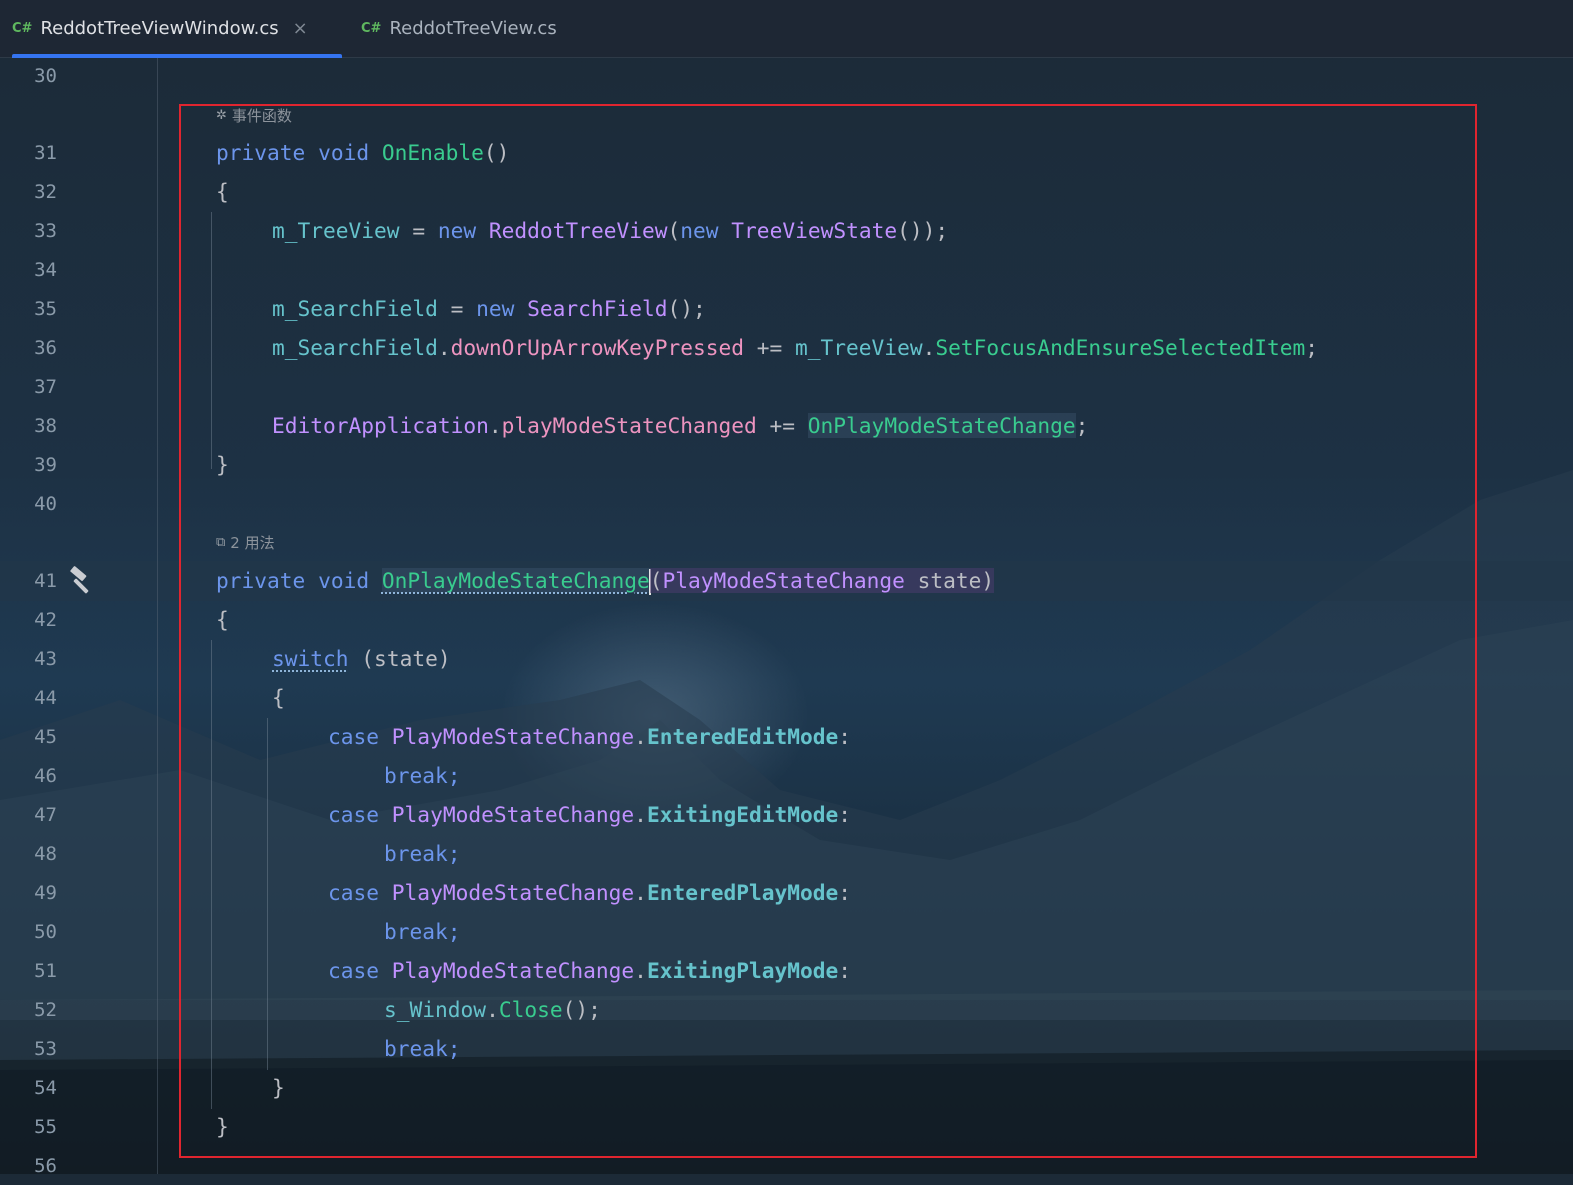 This screenshot has height=1185, width=1573. Describe the element at coordinates (45, 153) in the screenshot. I see `line-number: 31` at that location.